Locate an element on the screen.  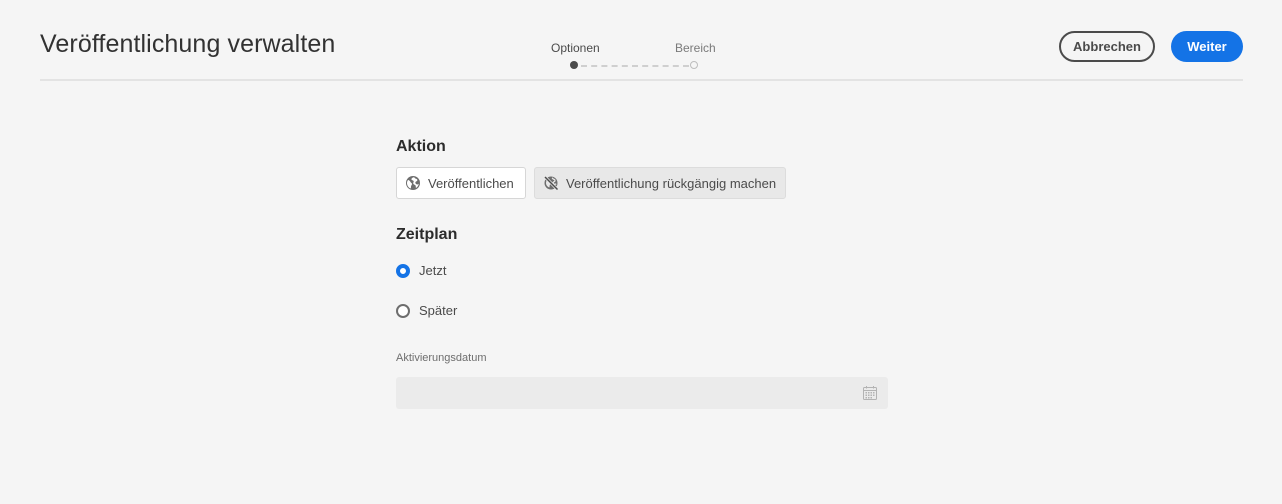
step-dot-scope is located at coordinates (694, 65).